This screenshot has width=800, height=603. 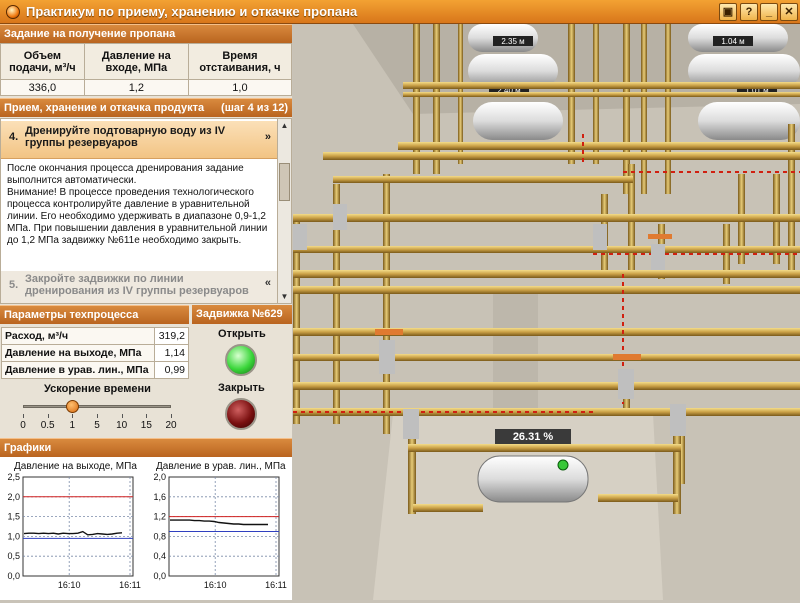 What do you see at coordinates (749, 12) in the screenshot?
I see `help-icon: ?` at bounding box center [749, 12].